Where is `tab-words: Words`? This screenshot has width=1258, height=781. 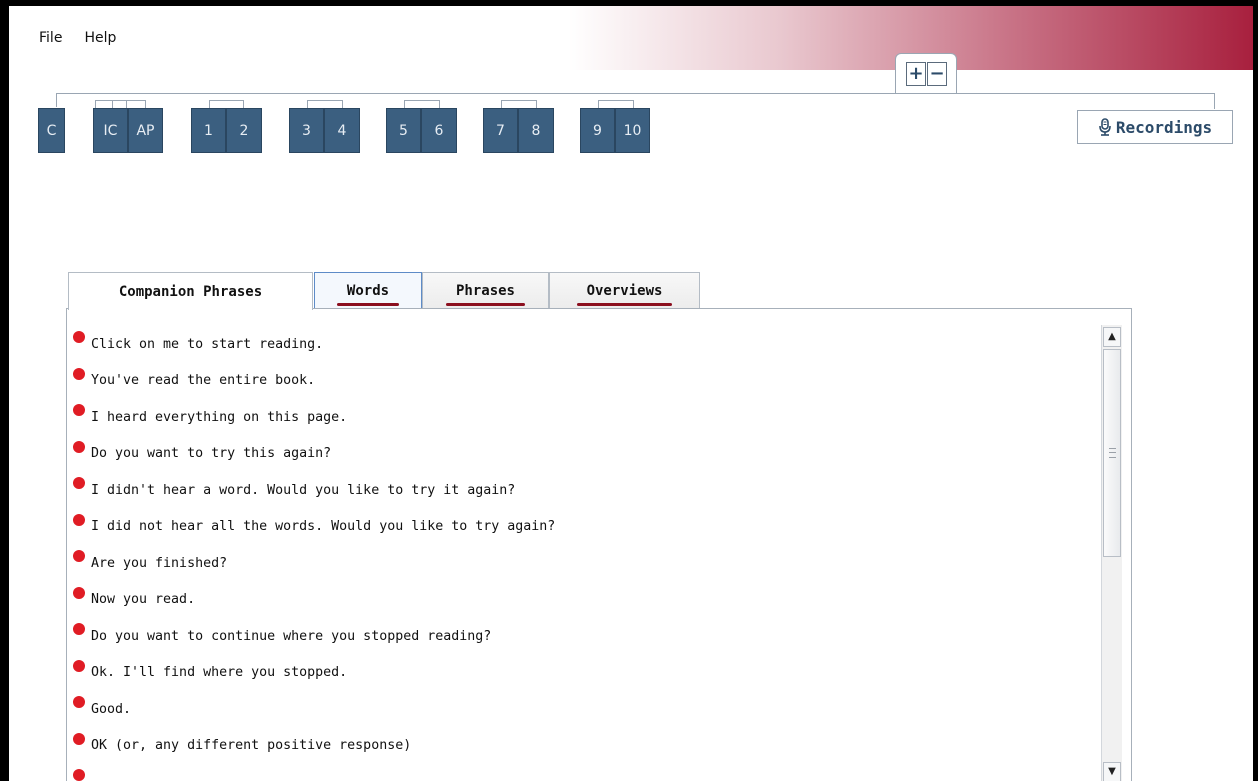
tab-words: Words is located at coordinates (368, 290).